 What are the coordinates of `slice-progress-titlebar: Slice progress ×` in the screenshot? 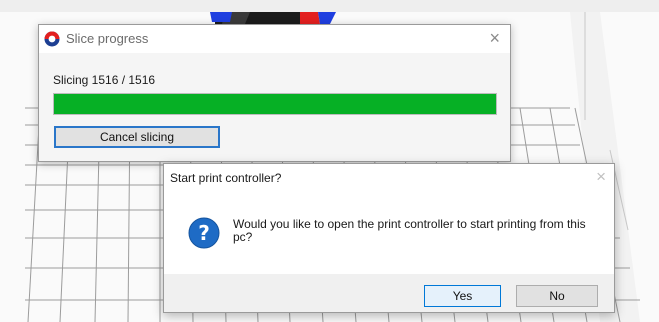 It's located at (274, 39).